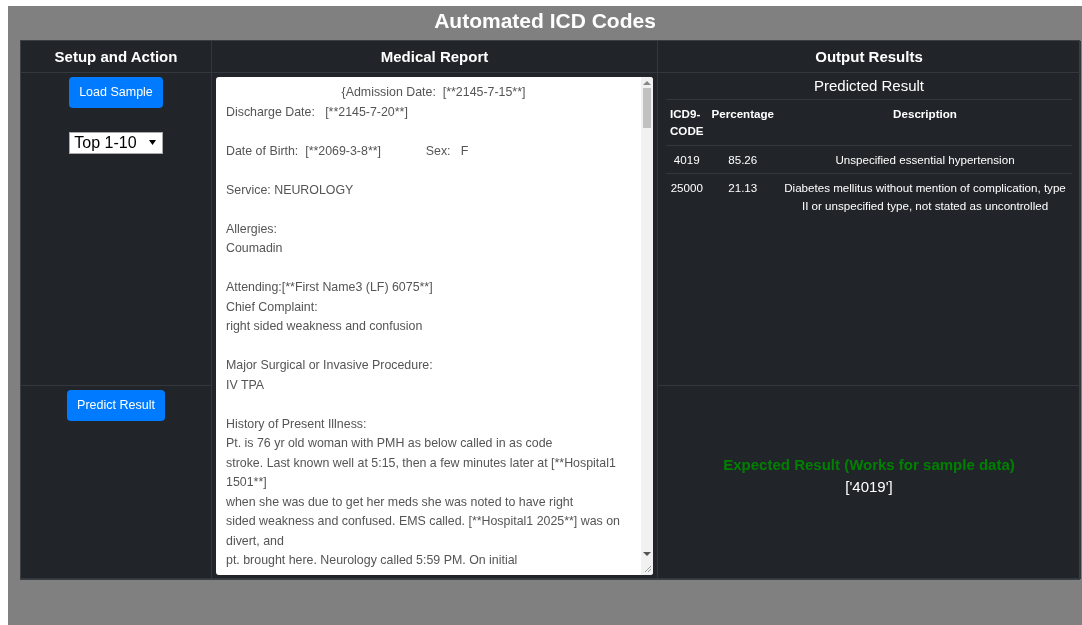 The image size is (1082, 625). What do you see at coordinates (647, 108) in the screenshot?
I see `scroll-thumb` at bounding box center [647, 108].